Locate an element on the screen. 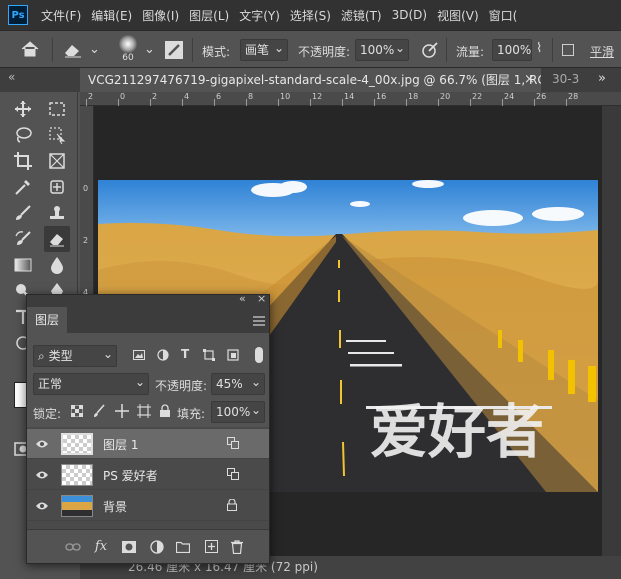 The image size is (621, 579). blur-tool-icon is located at coordinates (57, 265).